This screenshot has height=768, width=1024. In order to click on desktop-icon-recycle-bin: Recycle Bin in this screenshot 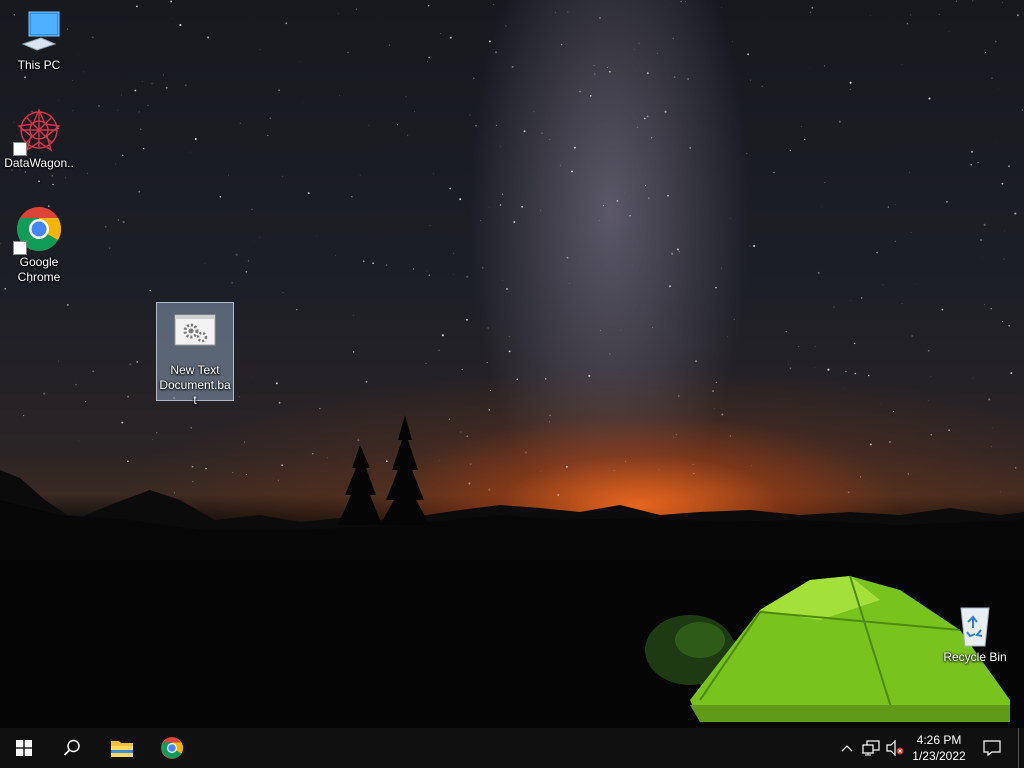, I will do `click(975, 632)`.